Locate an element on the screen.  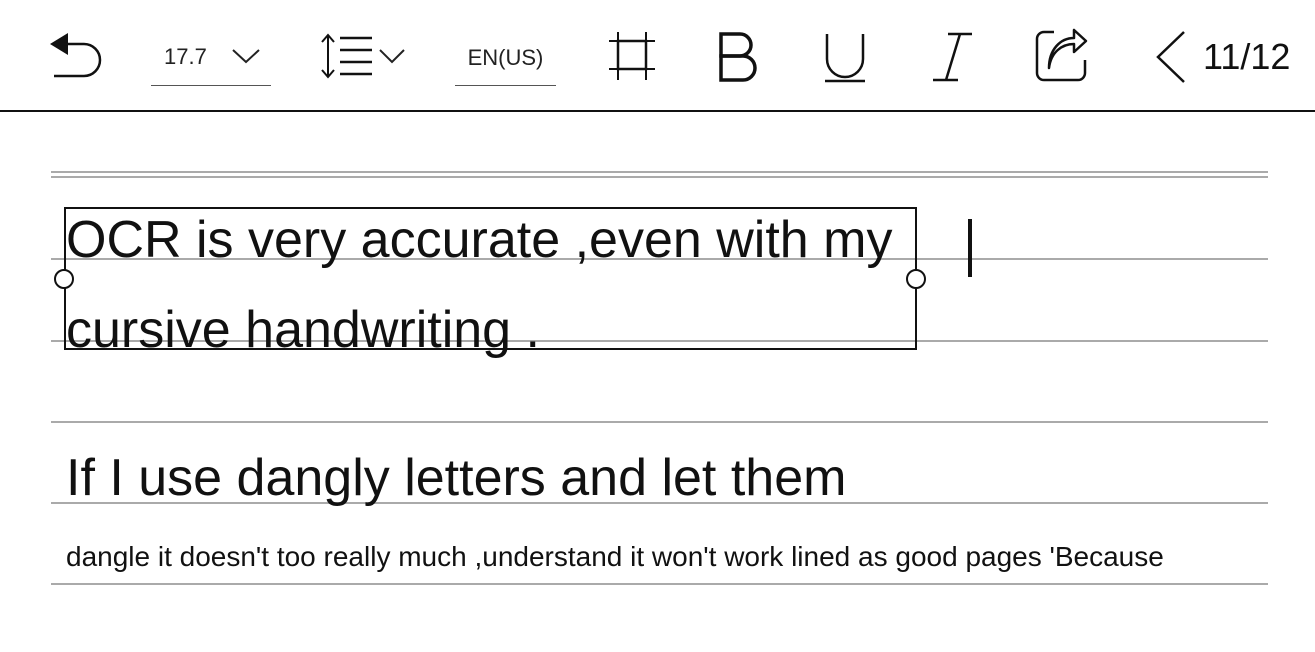
bold-icon is located at coordinates (738, 57).